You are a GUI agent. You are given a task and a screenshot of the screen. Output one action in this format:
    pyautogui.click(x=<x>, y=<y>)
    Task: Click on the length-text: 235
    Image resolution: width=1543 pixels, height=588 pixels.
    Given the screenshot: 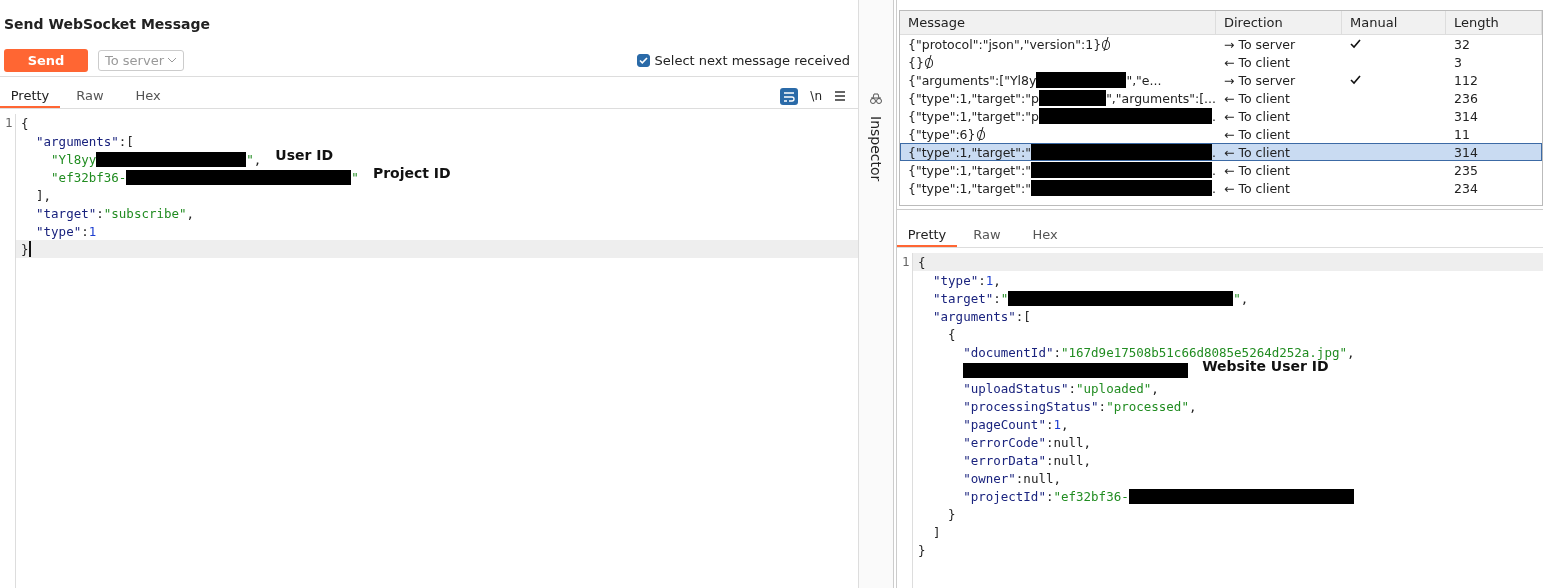 What is the action you would take?
    pyautogui.click(x=1466, y=170)
    